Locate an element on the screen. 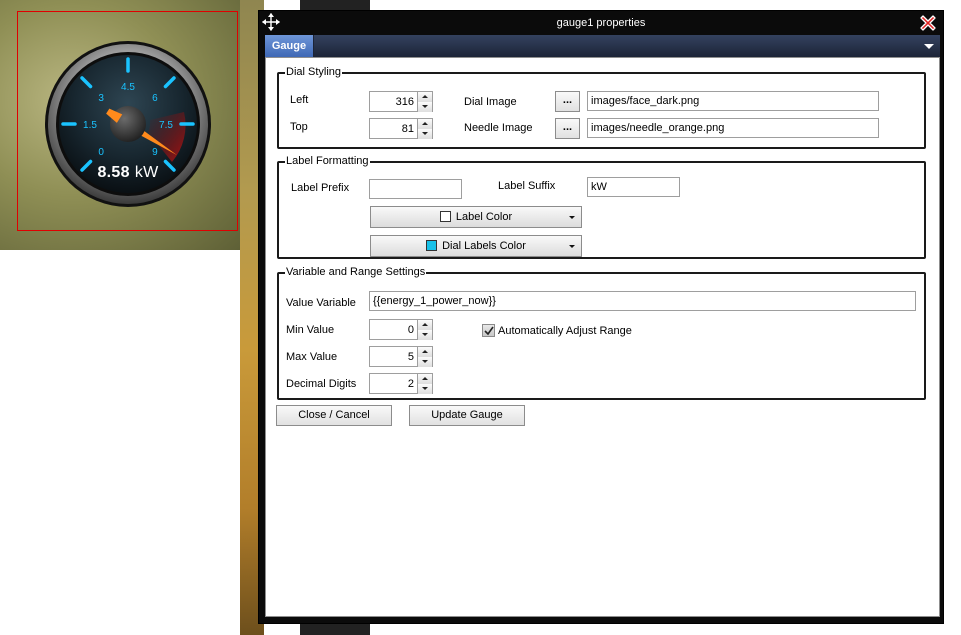 The height and width of the screenshot is (635, 961). label-prefix-field is located at coordinates (415, 189).